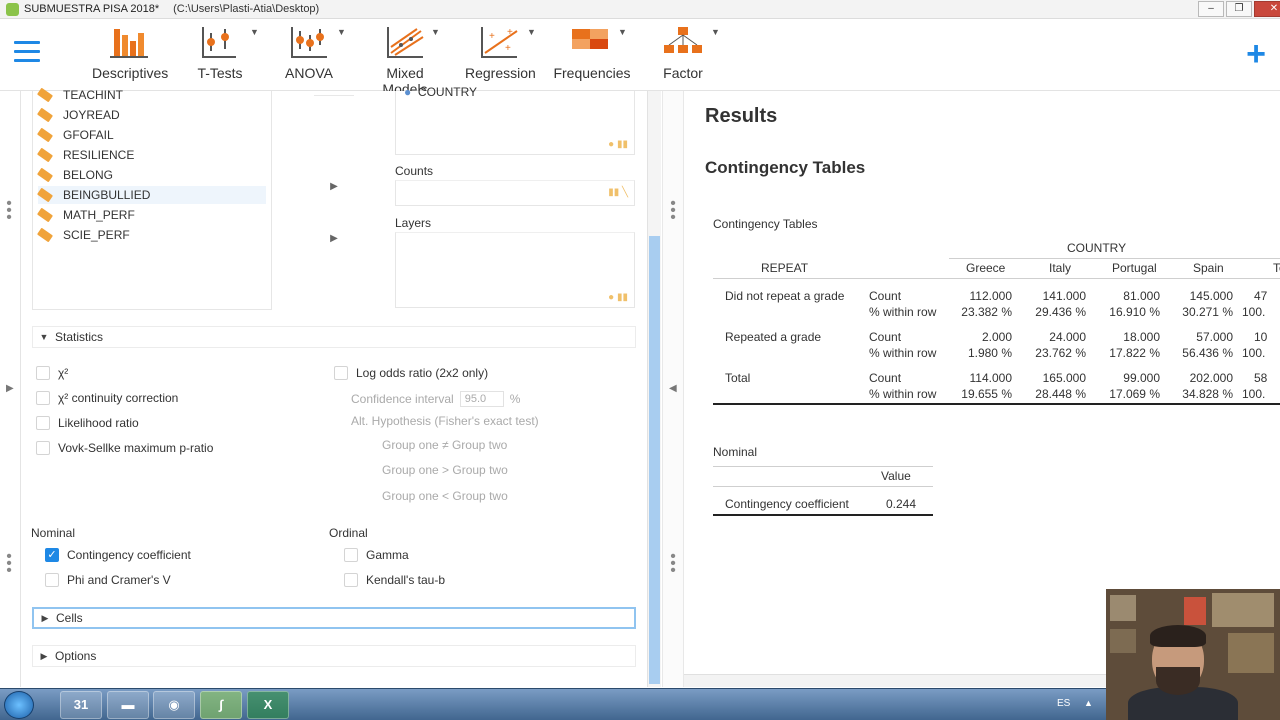  Describe the element at coordinates (445, 470) in the screenshot. I see `radio-group-one-greater: Group one > Group two` at that location.